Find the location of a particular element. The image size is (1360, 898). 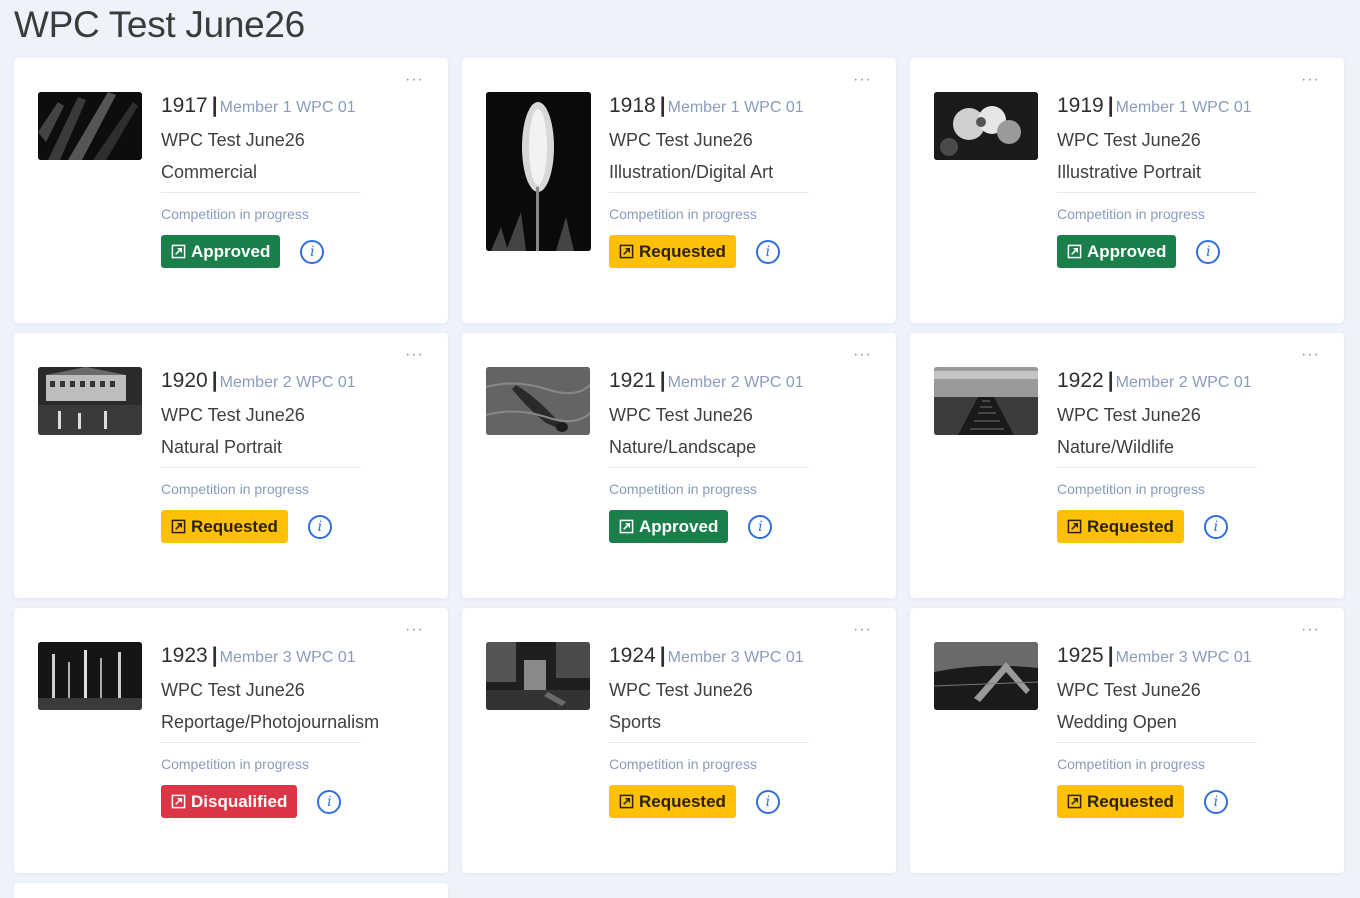

status-badge-label: Approved is located at coordinates (231, 251).